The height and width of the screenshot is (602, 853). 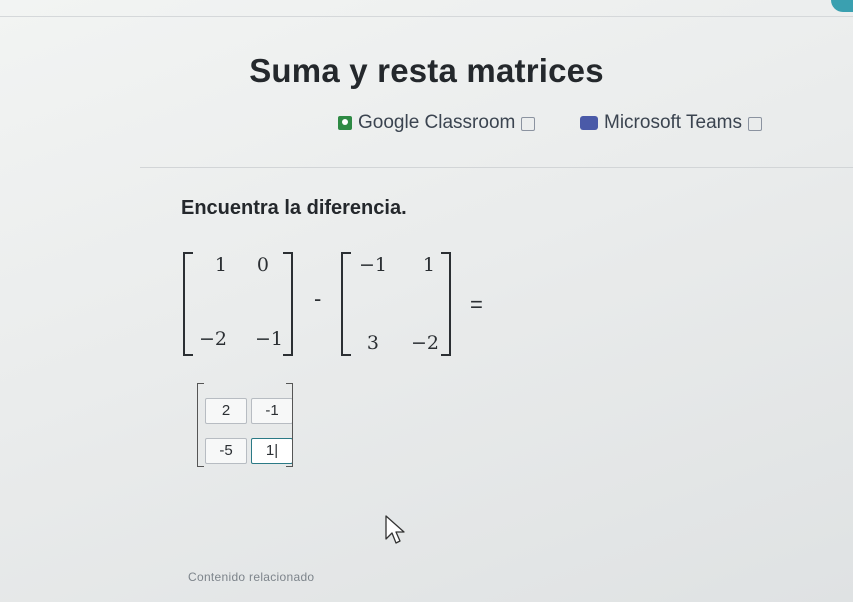 What do you see at coordinates (220, 265) in the screenshot?
I see `matrix-a-cell: 1` at bounding box center [220, 265].